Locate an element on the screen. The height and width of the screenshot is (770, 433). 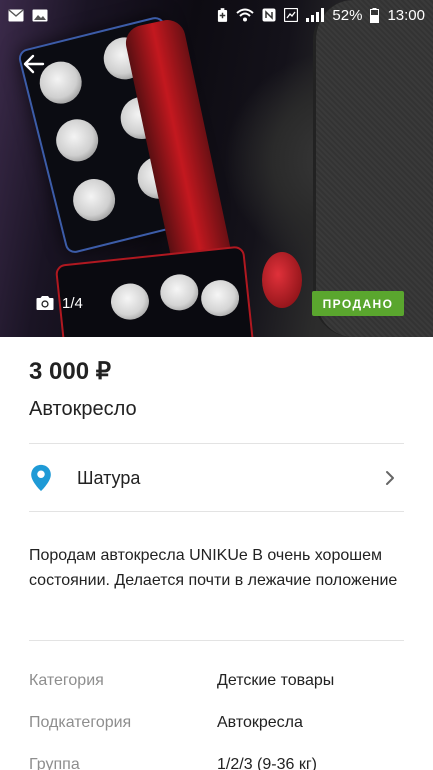
nfc-icon is located at coordinates (269, 15).